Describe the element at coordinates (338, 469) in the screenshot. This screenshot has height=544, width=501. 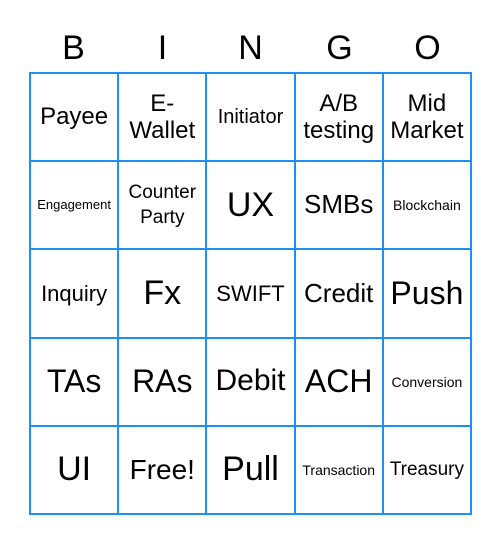
I see `bingo-cell: Transaction` at that location.